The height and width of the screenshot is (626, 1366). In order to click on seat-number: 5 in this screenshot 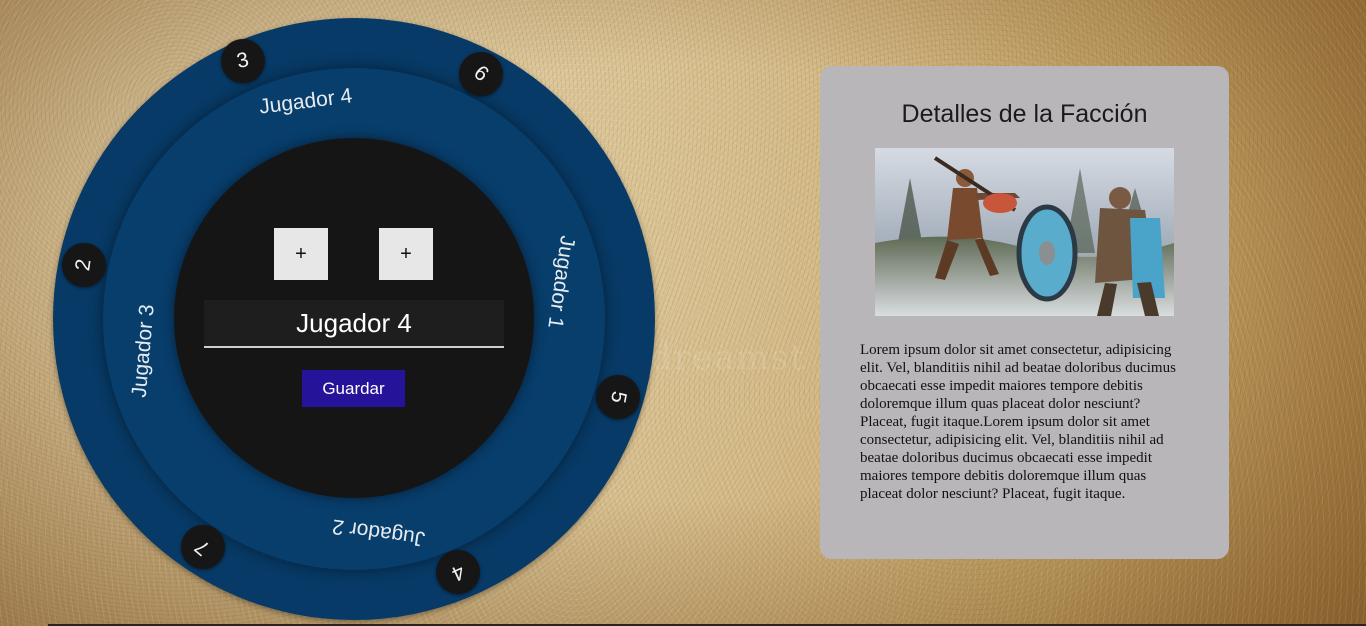, I will do `click(618, 397)`.